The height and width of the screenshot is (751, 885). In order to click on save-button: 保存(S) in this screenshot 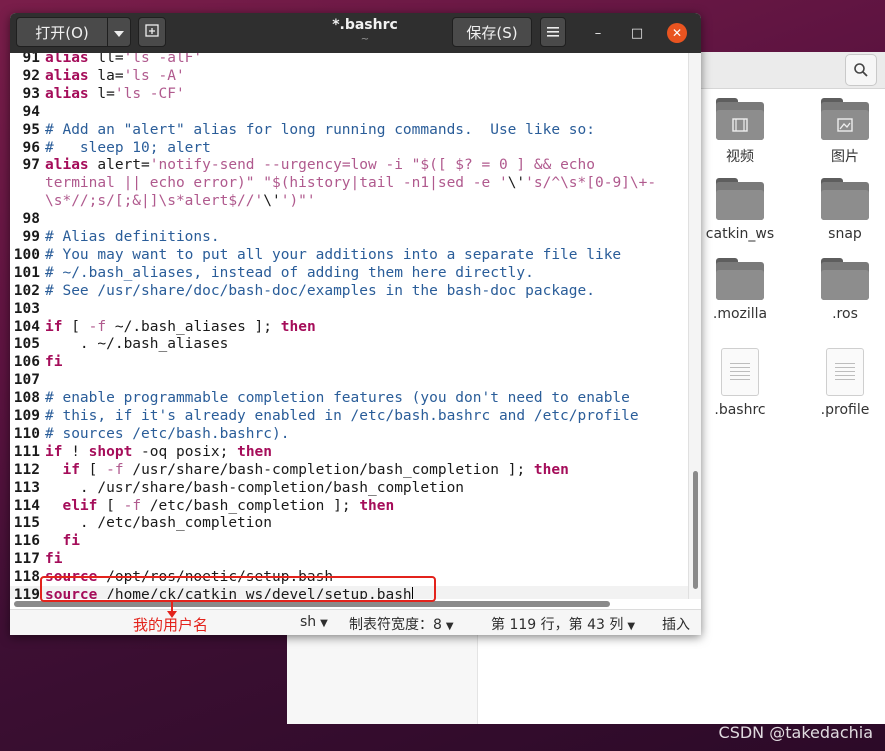, I will do `click(492, 32)`.